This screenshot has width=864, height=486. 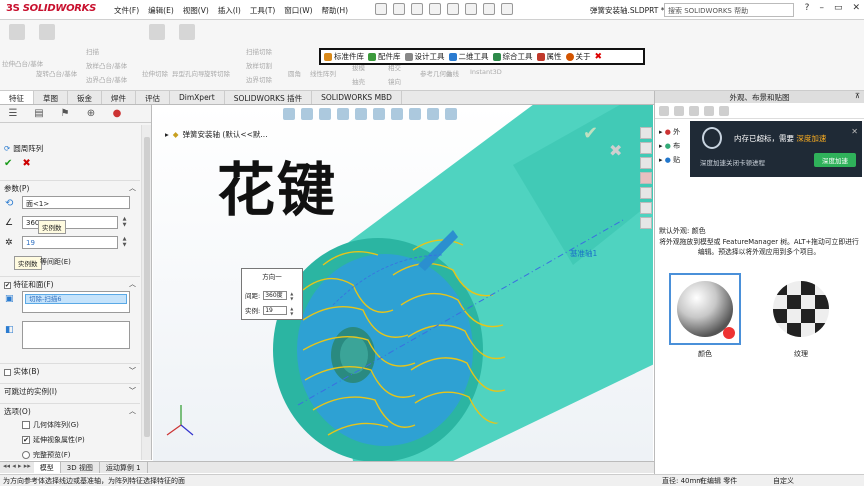 I want to click on tree-item-scenes: ▸ ● 布, so click(x=669, y=146).